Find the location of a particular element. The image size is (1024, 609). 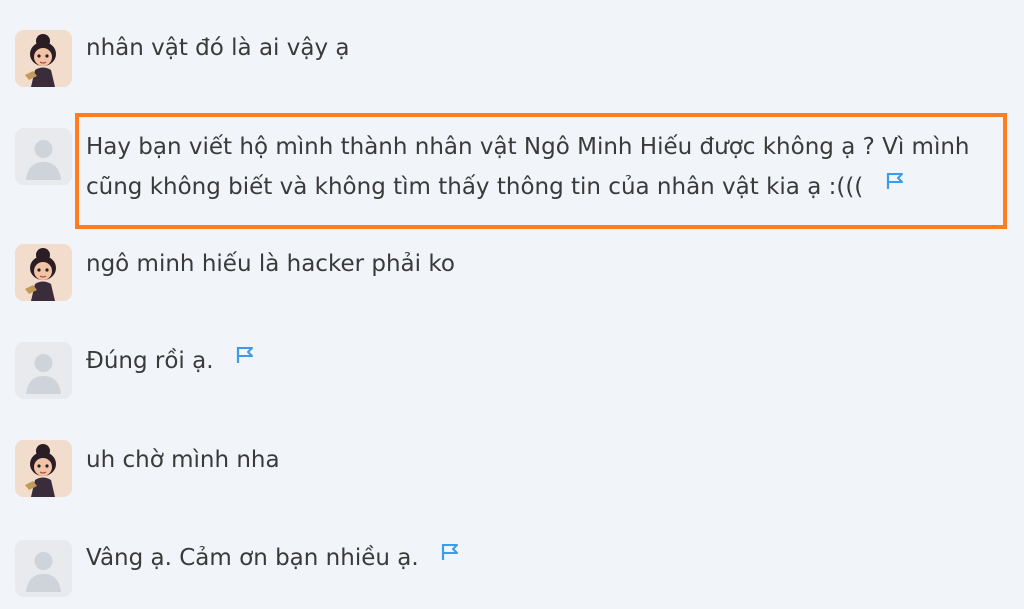

message-text: uh chờ mình nha is located at coordinates (183, 460).